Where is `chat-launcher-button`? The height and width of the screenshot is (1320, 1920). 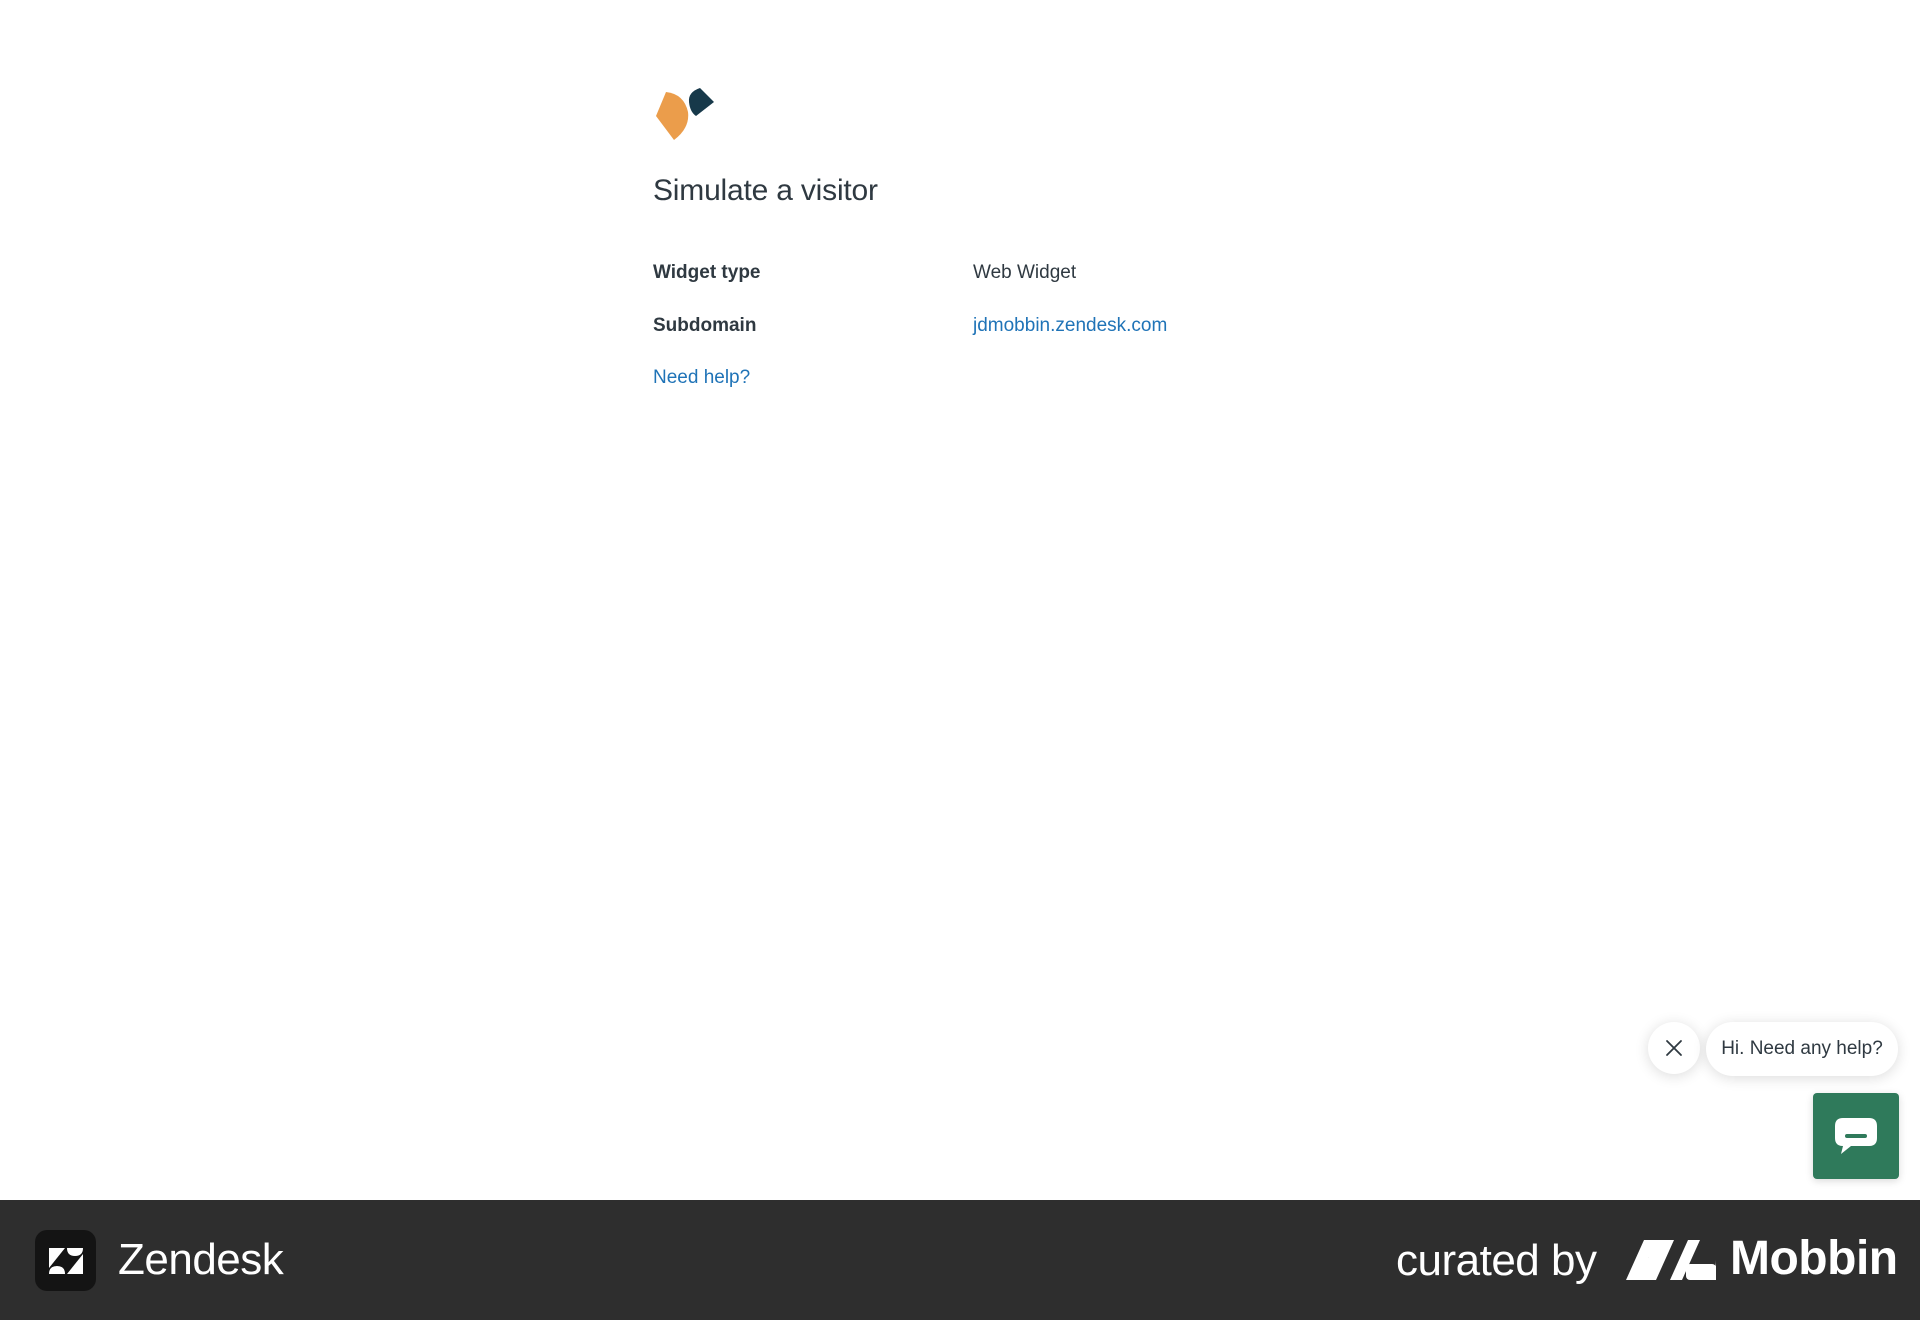 chat-launcher-button is located at coordinates (1856, 1136).